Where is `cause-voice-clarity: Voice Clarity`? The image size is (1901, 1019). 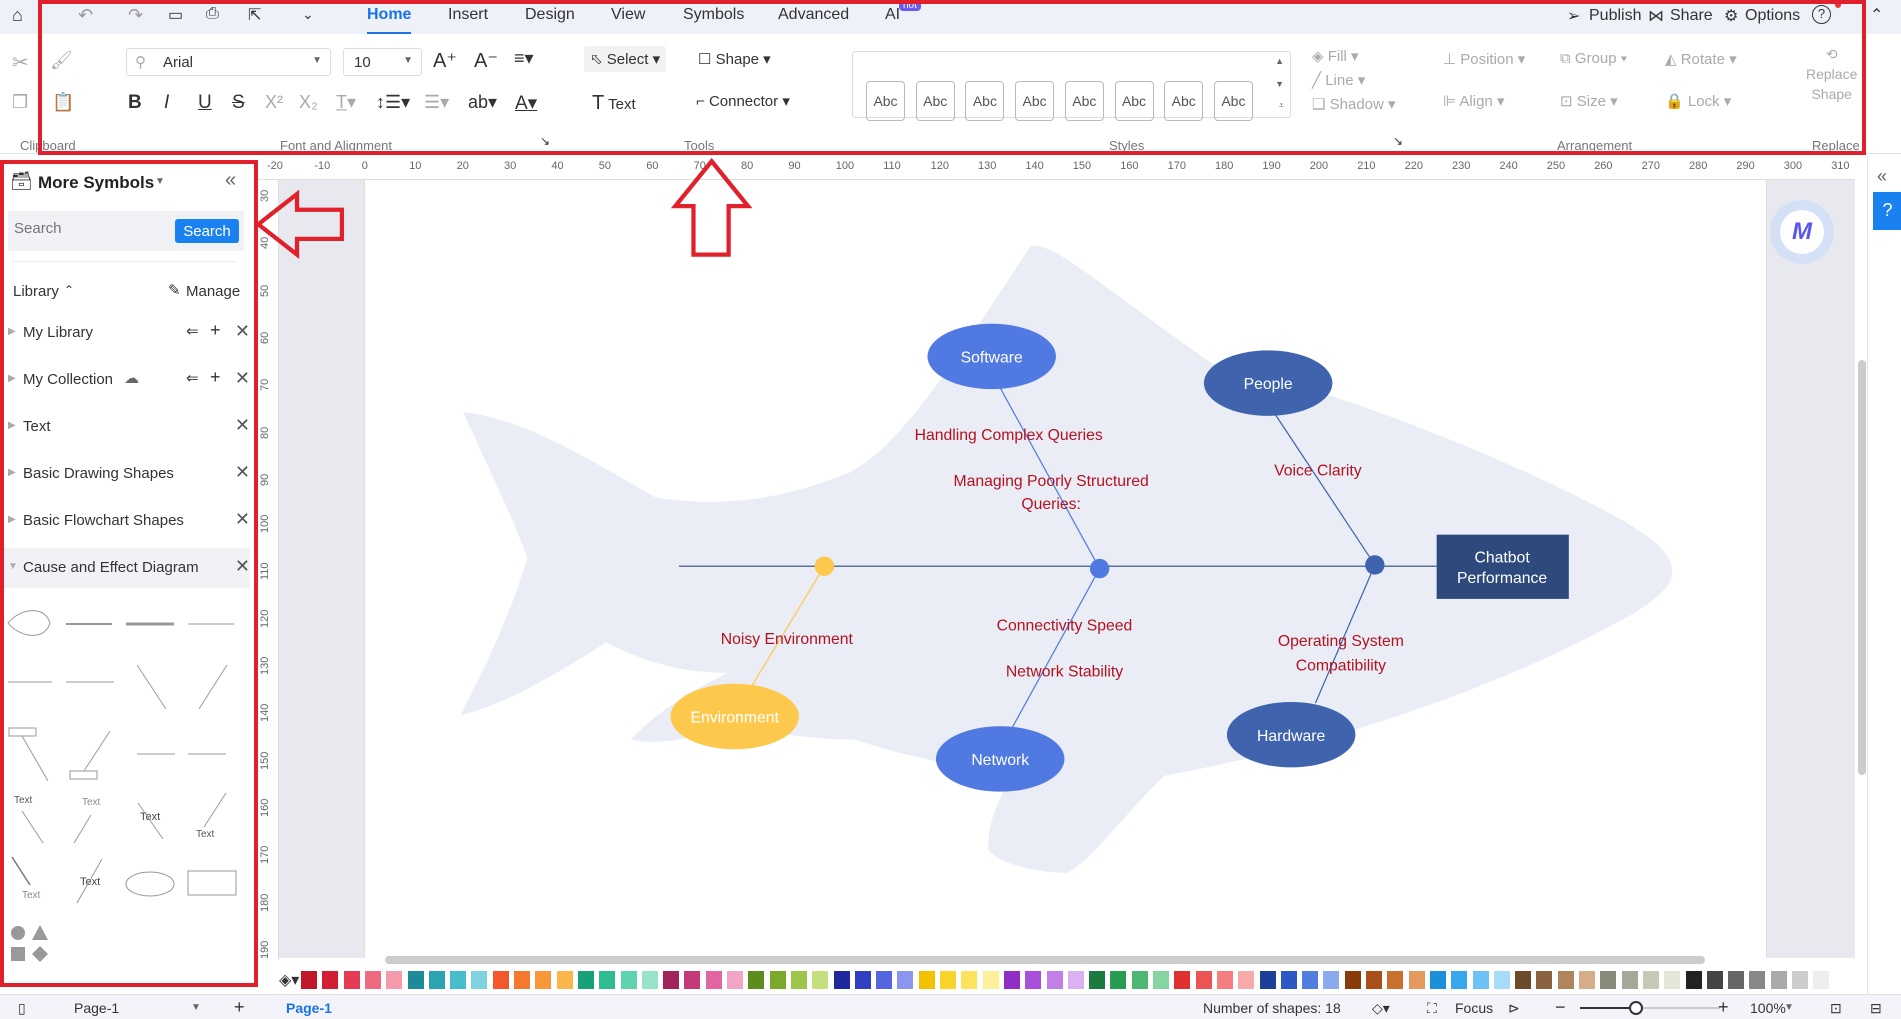 cause-voice-clarity: Voice Clarity is located at coordinates (1318, 470).